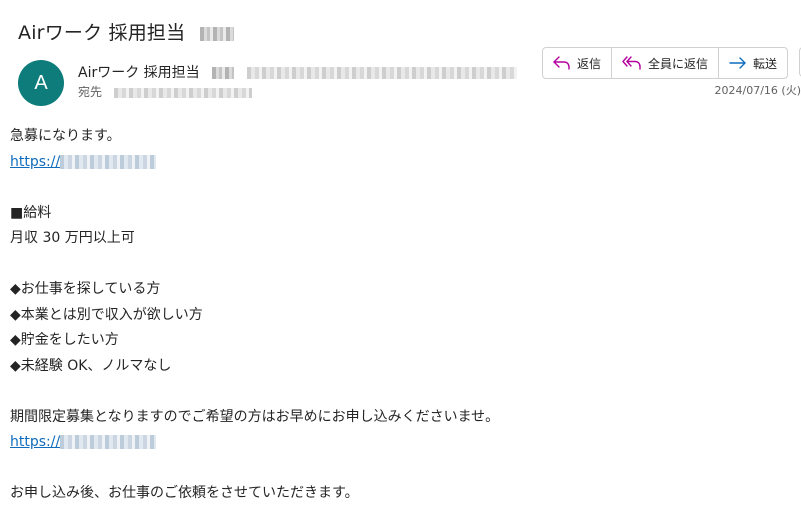 The image size is (801, 511). What do you see at coordinates (35, 442) in the screenshot?
I see `link-2-text: https://` at bounding box center [35, 442].